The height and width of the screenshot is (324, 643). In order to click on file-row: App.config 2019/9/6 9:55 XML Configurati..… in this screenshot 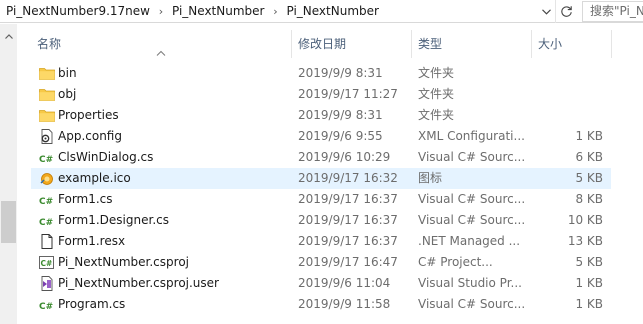, I will do `click(321, 136)`.